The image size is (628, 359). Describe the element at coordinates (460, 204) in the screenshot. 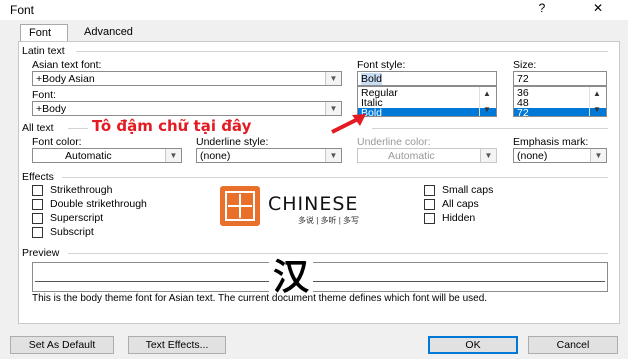

I see `all-caps-label: All caps` at that location.